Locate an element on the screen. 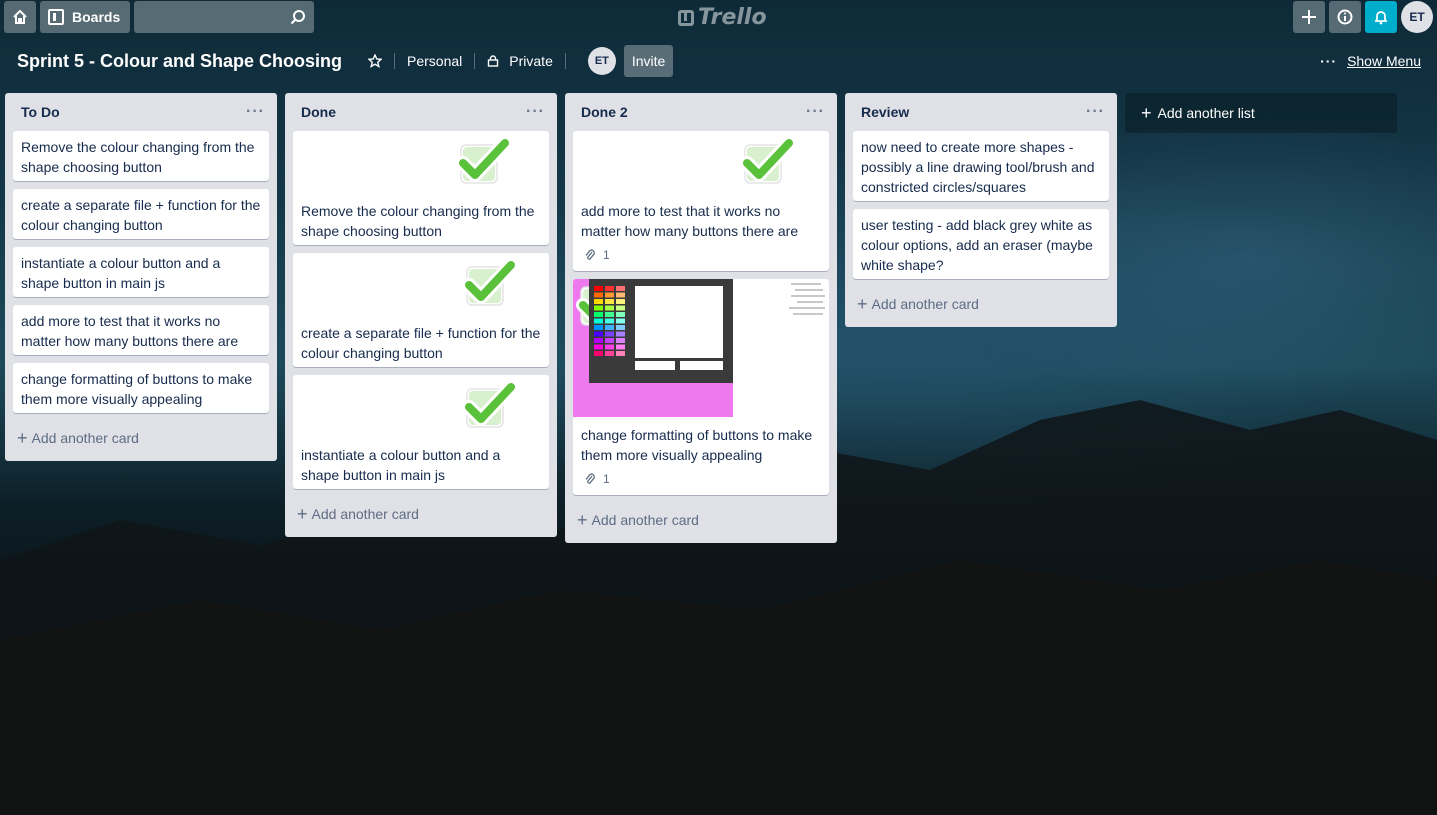 The image size is (1437, 815). show-menu-label: Show Menu is located at coordinates (1384, 61).